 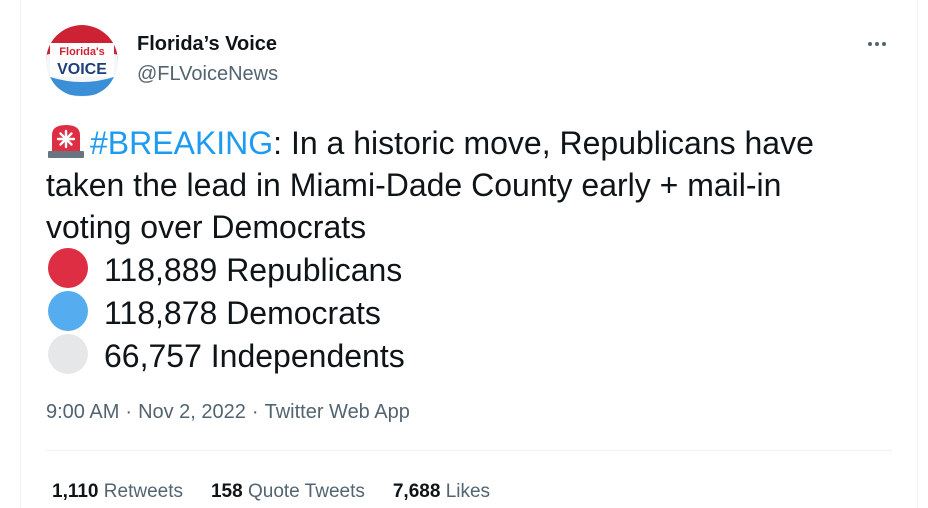 I want to click on florida-voice-logo-icon: Florida's VOICE, so click(x=82, y=61).